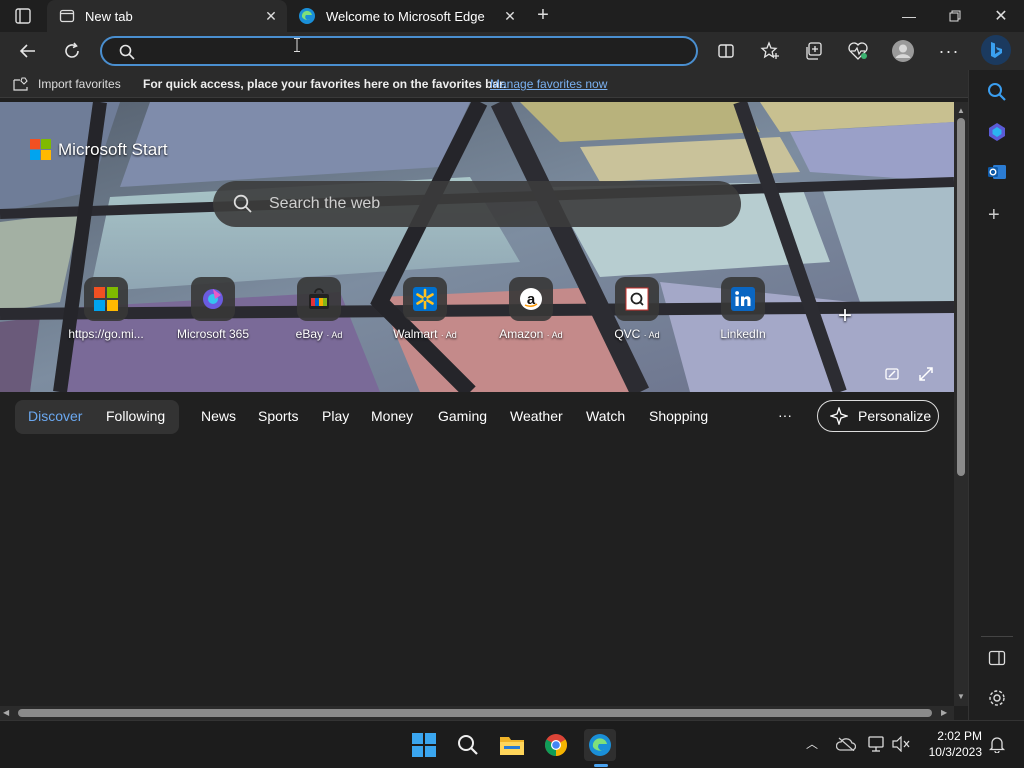 This screenshot has height=768, width=1024. I want to click on refresh-button, so click(72, 51).